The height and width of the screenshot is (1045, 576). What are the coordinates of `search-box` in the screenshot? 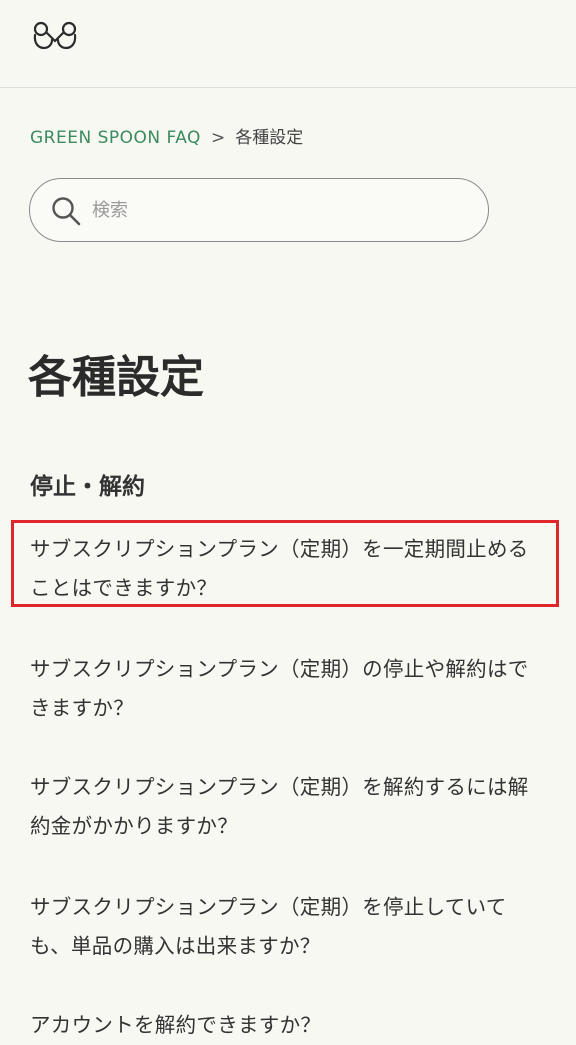 It's located at (259, 210).